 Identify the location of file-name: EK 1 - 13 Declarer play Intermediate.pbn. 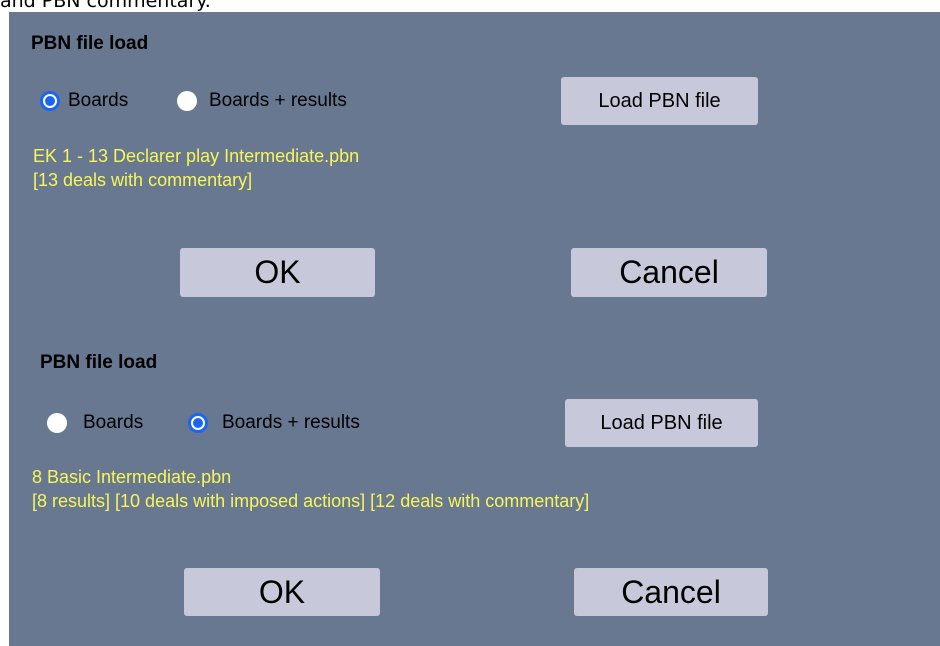
(196, 156).